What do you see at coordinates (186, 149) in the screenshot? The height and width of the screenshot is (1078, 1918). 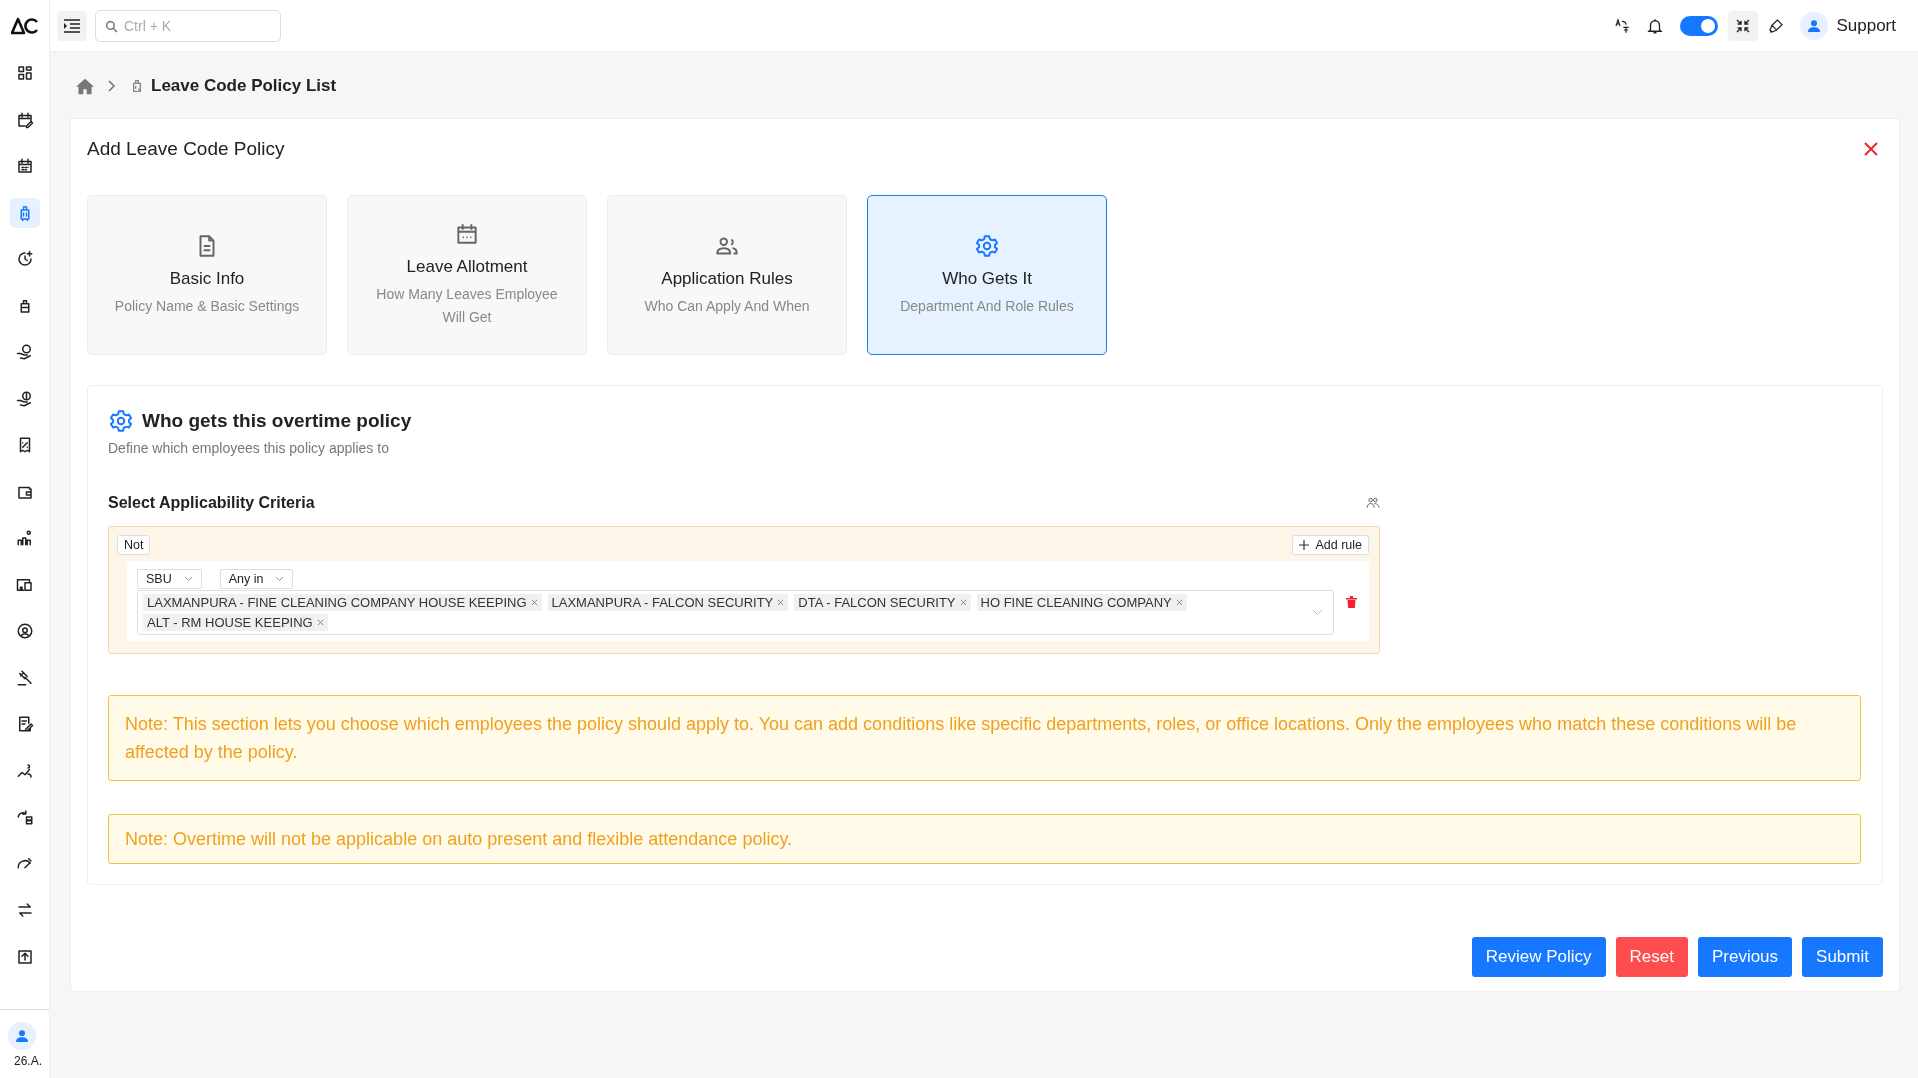 I see `dialog-title: Add Leave Code Policy` at bounding box center [186, 149].